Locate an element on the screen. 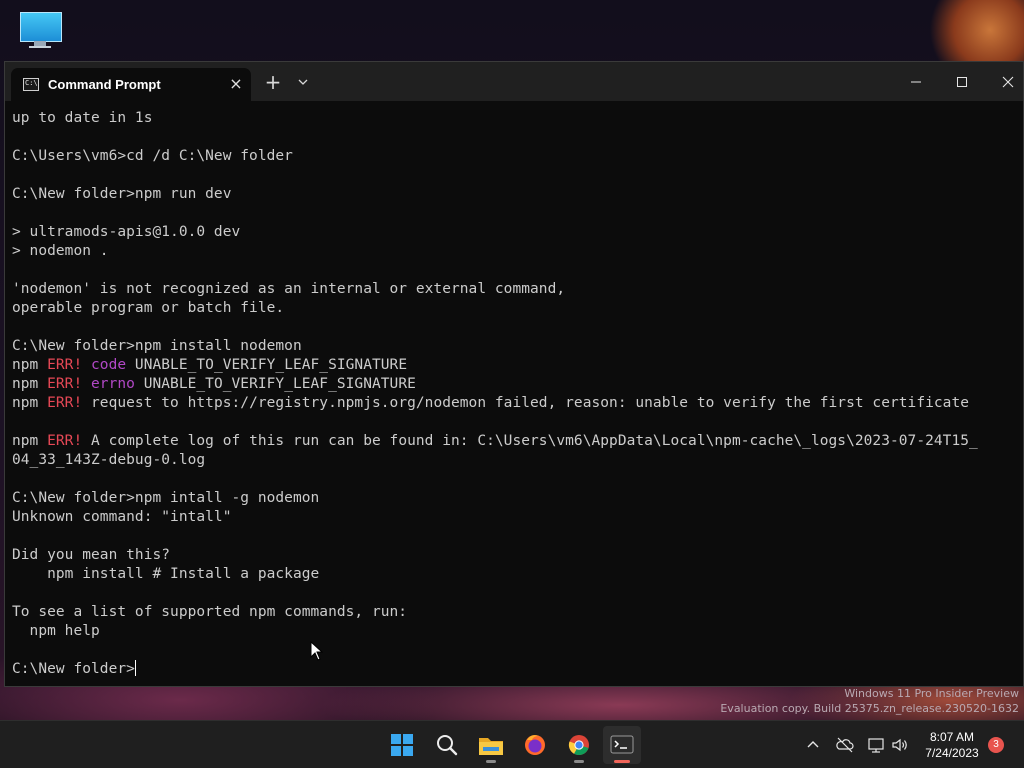 The width and height of the screenshot is (1024, 768). console-text: C:\New folder>npm intall -g nodemon is located at coordinates (166, 498).